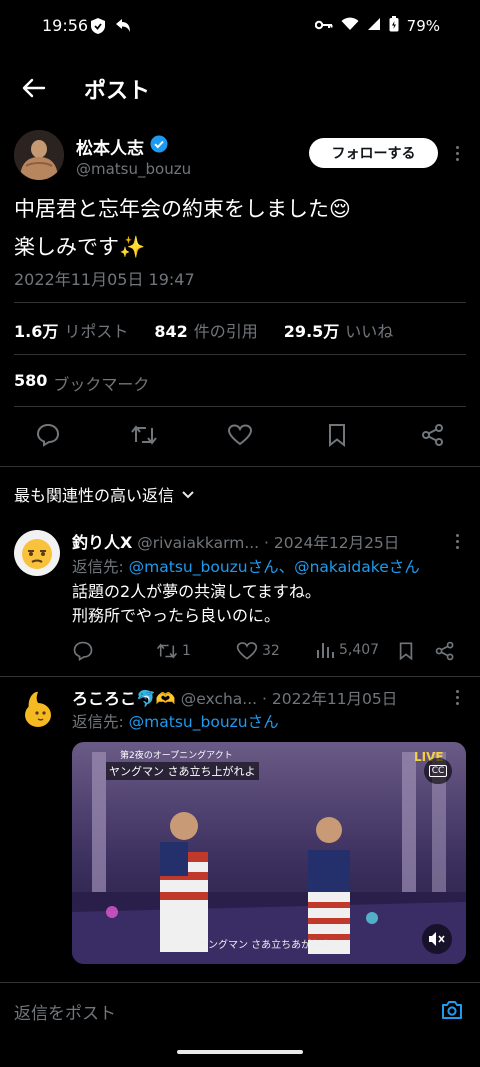  I want to click on video-subtitle-top: ヤングマン さあ立ち上がれよ, so click(182, 771).